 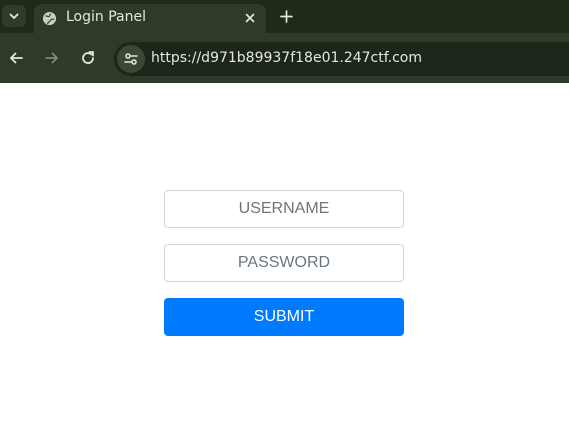 What do you see at coordinates (150, 18) in the screenshot?
I see `tab-active: Login Panel` at bounding box center [150, 18].